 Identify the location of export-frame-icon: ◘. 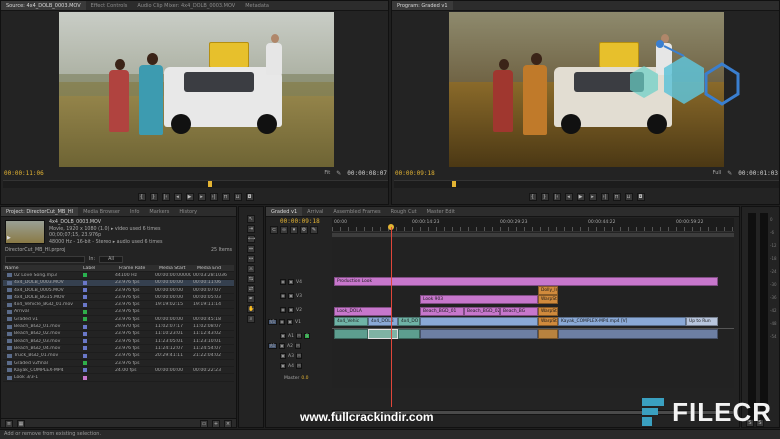
(249, 197).